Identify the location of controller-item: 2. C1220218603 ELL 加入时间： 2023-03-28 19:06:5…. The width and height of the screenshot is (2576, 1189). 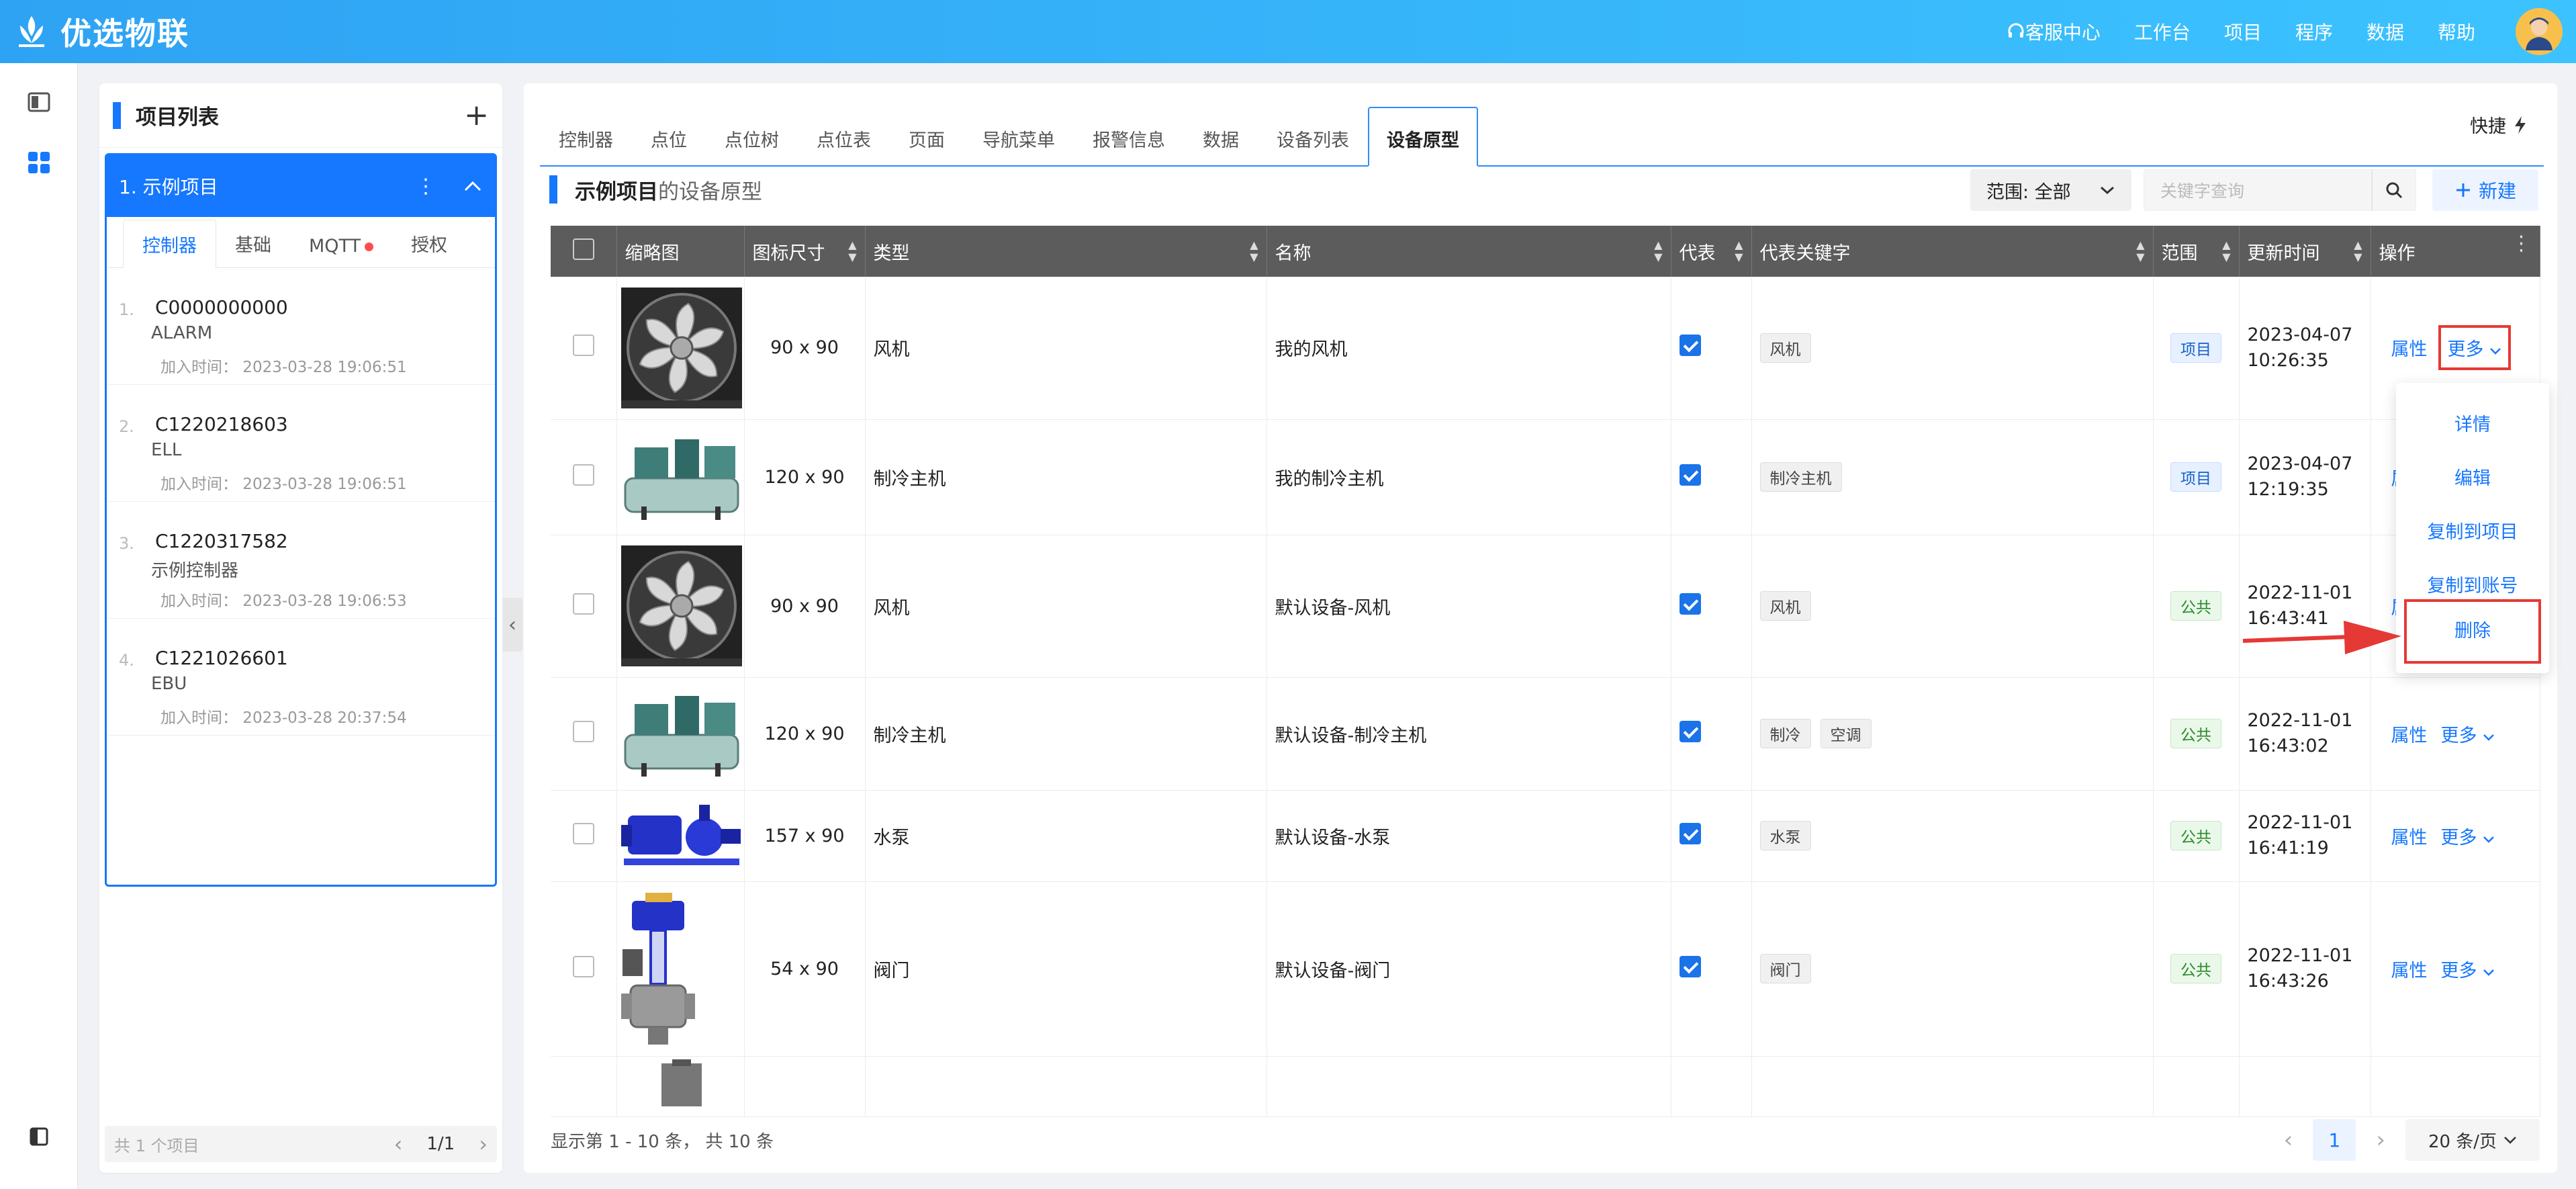
(301, 443).